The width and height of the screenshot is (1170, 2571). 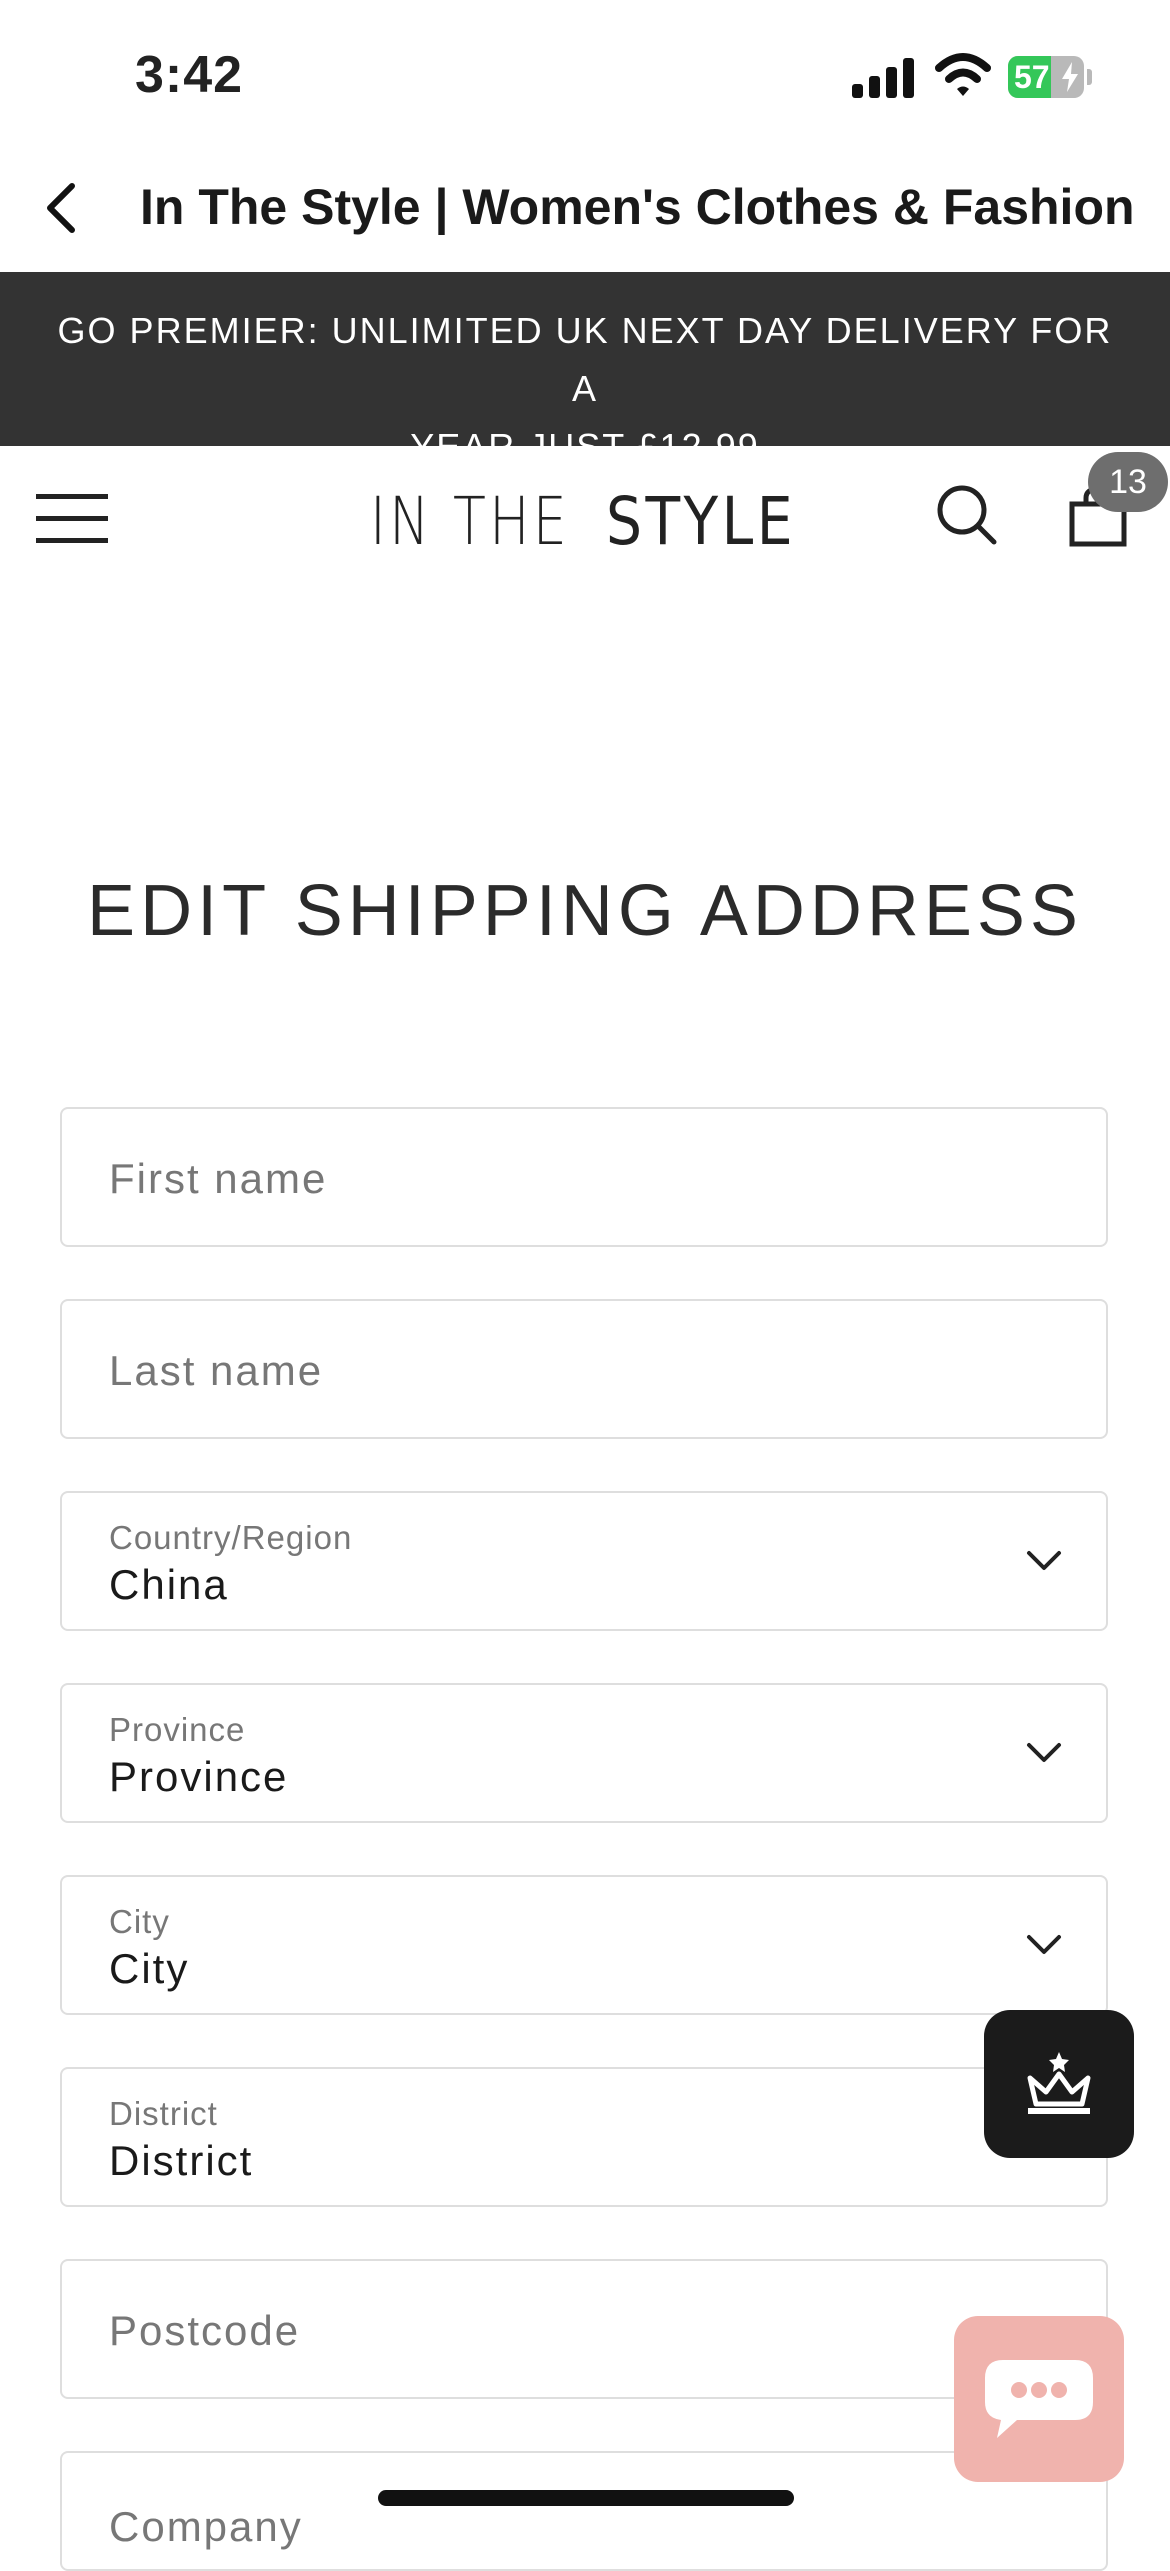 I want to click on chat-button, so click(x=1039, y=2399).